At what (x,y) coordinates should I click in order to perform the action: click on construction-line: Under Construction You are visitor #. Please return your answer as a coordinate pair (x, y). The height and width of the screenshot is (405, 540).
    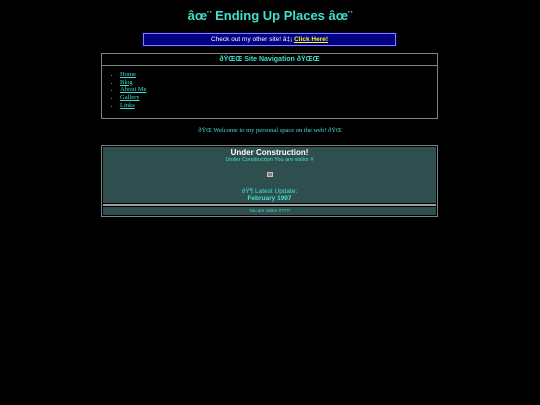
    Looking at the image, I should click on (269, 160).